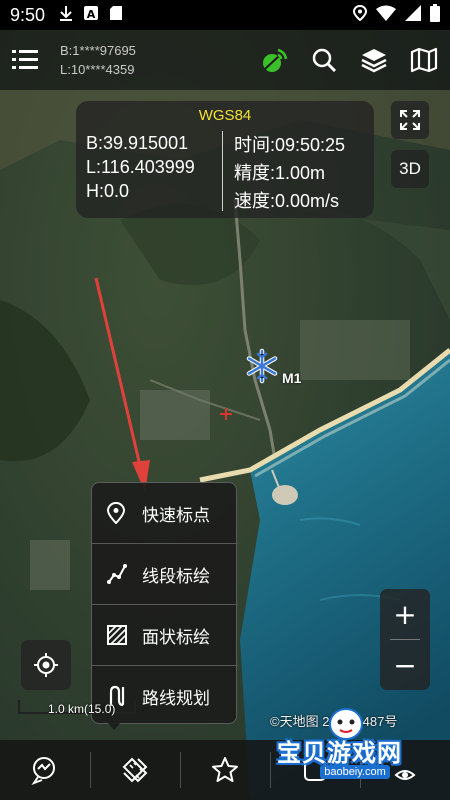 The image size is (450, 800). I want to click on marker-label: M1, so click(292, 378).